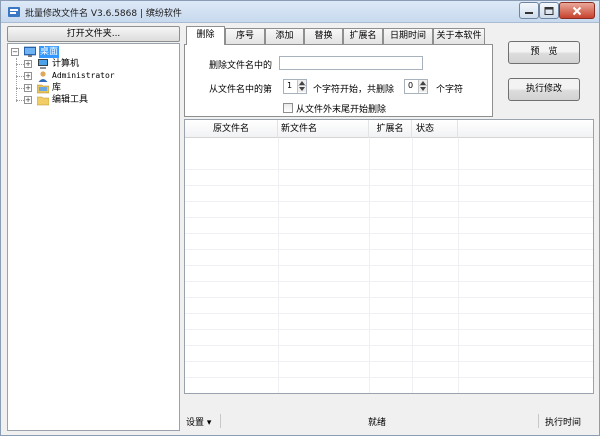 The image size is (600, 436). What do you see at coordinates (450, 90) in the screenshot?
I see `chars-label: 个字符` at bounding box center [450, 90].